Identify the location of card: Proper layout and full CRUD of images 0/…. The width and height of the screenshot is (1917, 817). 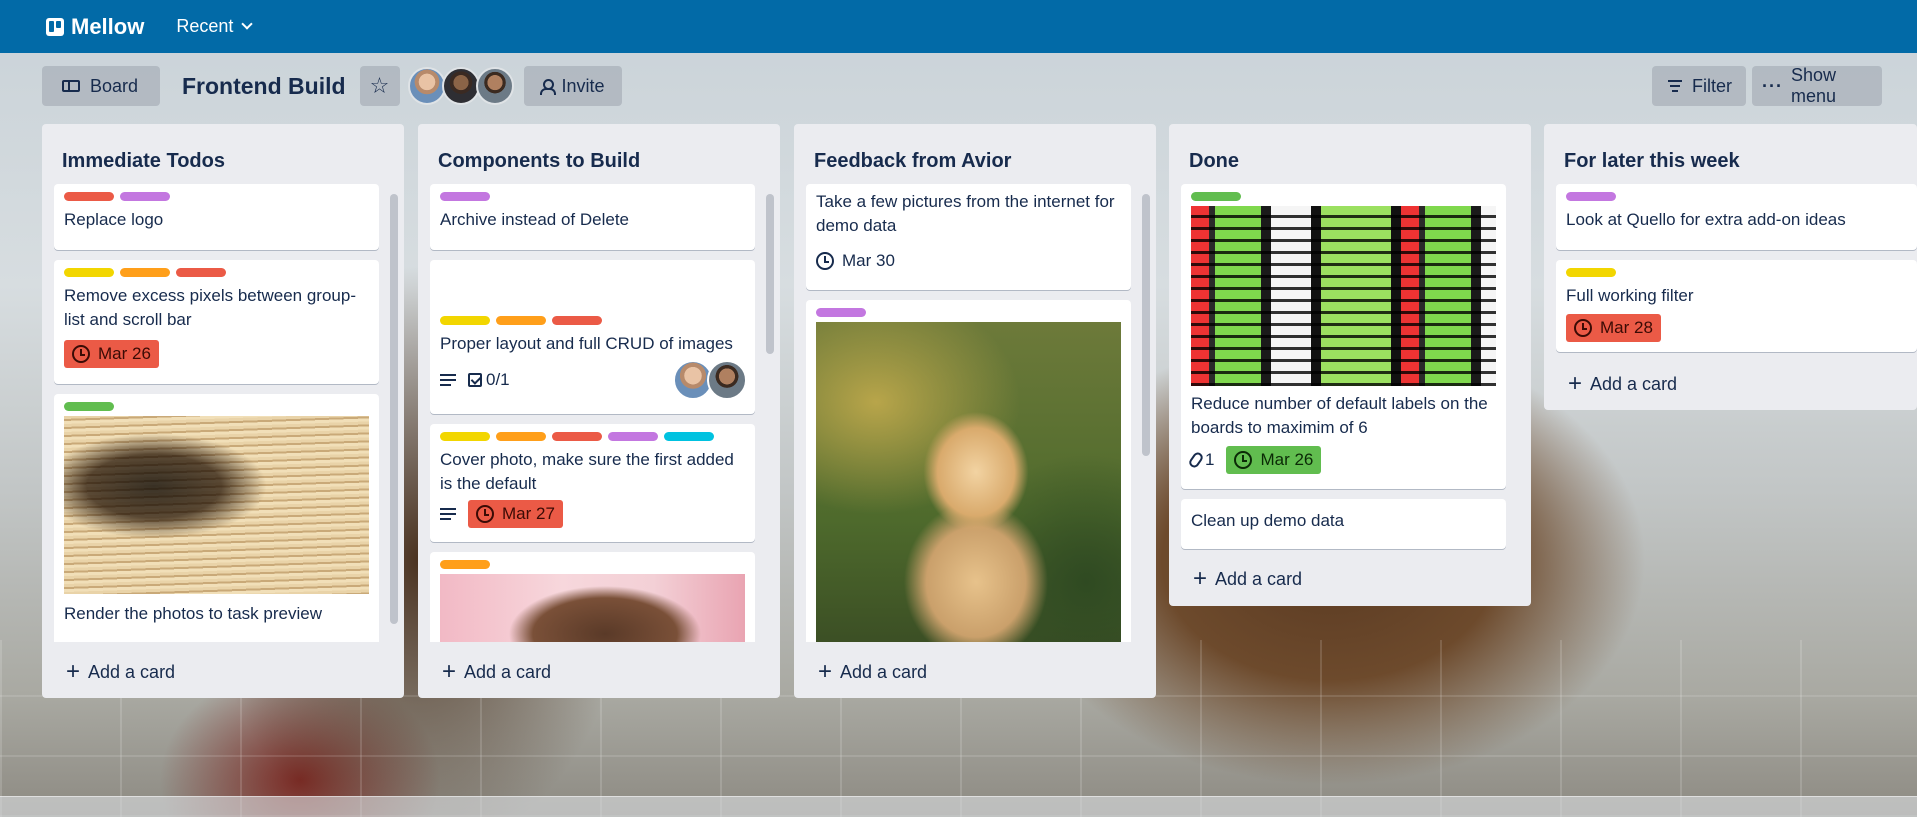
(592, 337).